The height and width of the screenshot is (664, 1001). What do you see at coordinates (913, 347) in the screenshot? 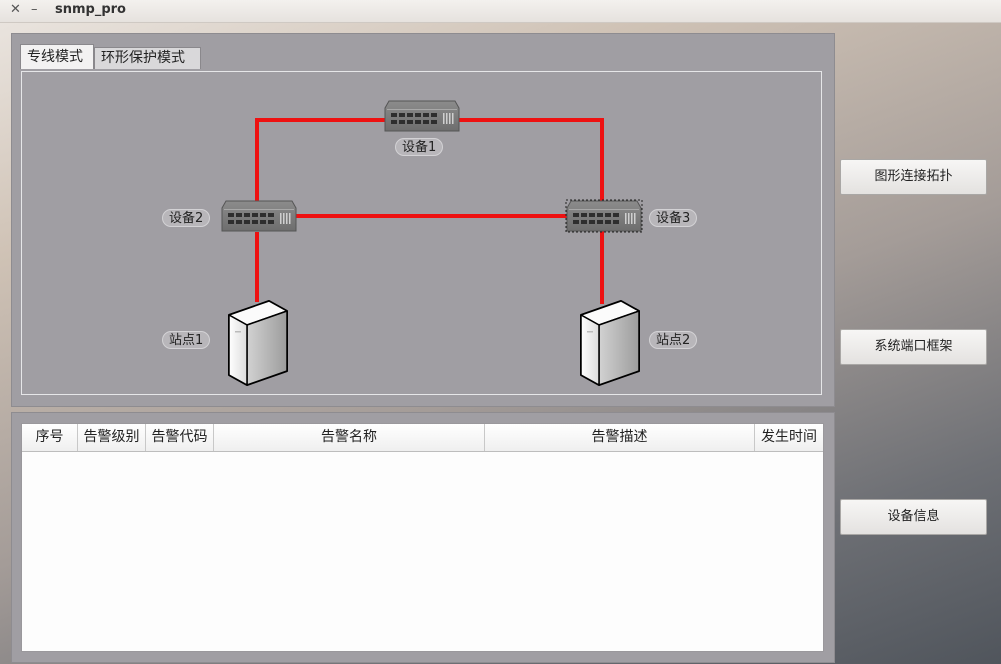
I see `port-frame-button: 系统端口框架` at bounding box center [913, 347].